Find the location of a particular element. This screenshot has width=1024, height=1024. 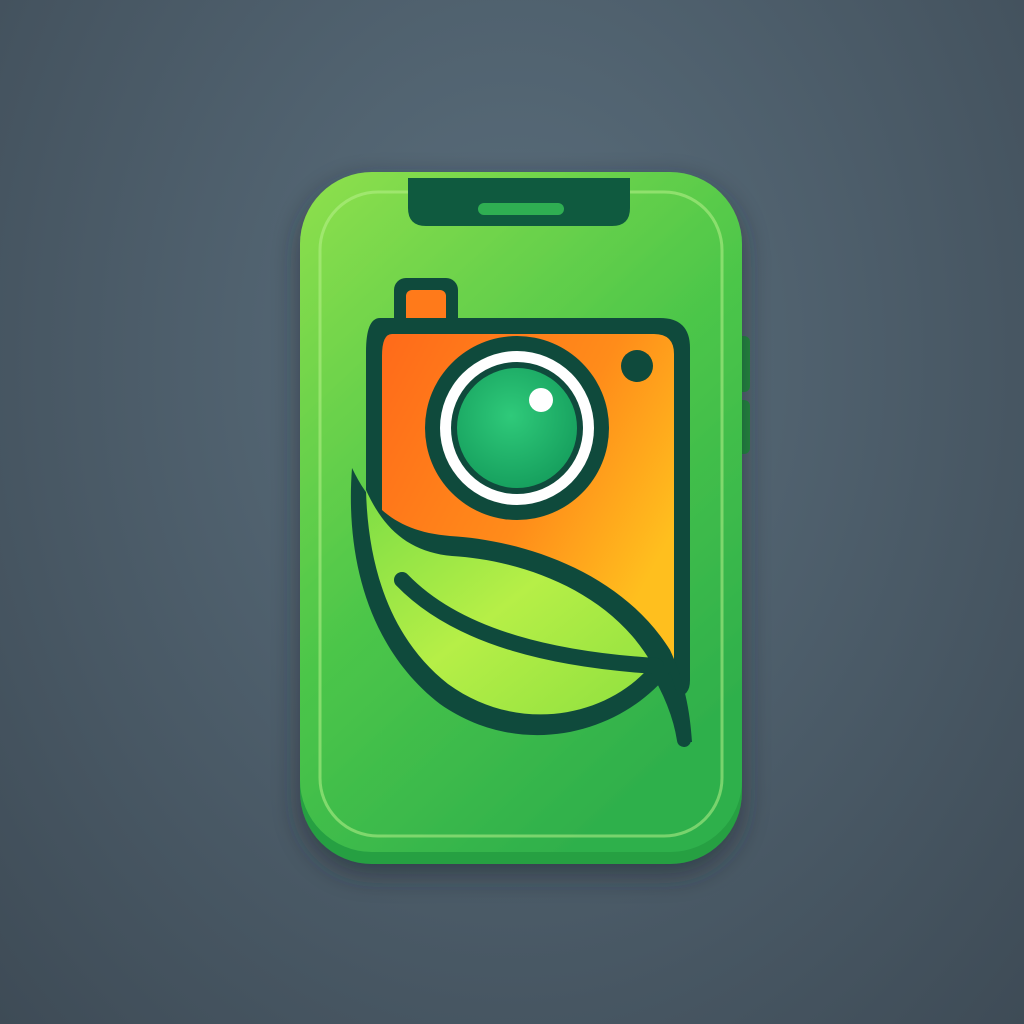

lens-glint-icon is located at coordinates (541, 400).